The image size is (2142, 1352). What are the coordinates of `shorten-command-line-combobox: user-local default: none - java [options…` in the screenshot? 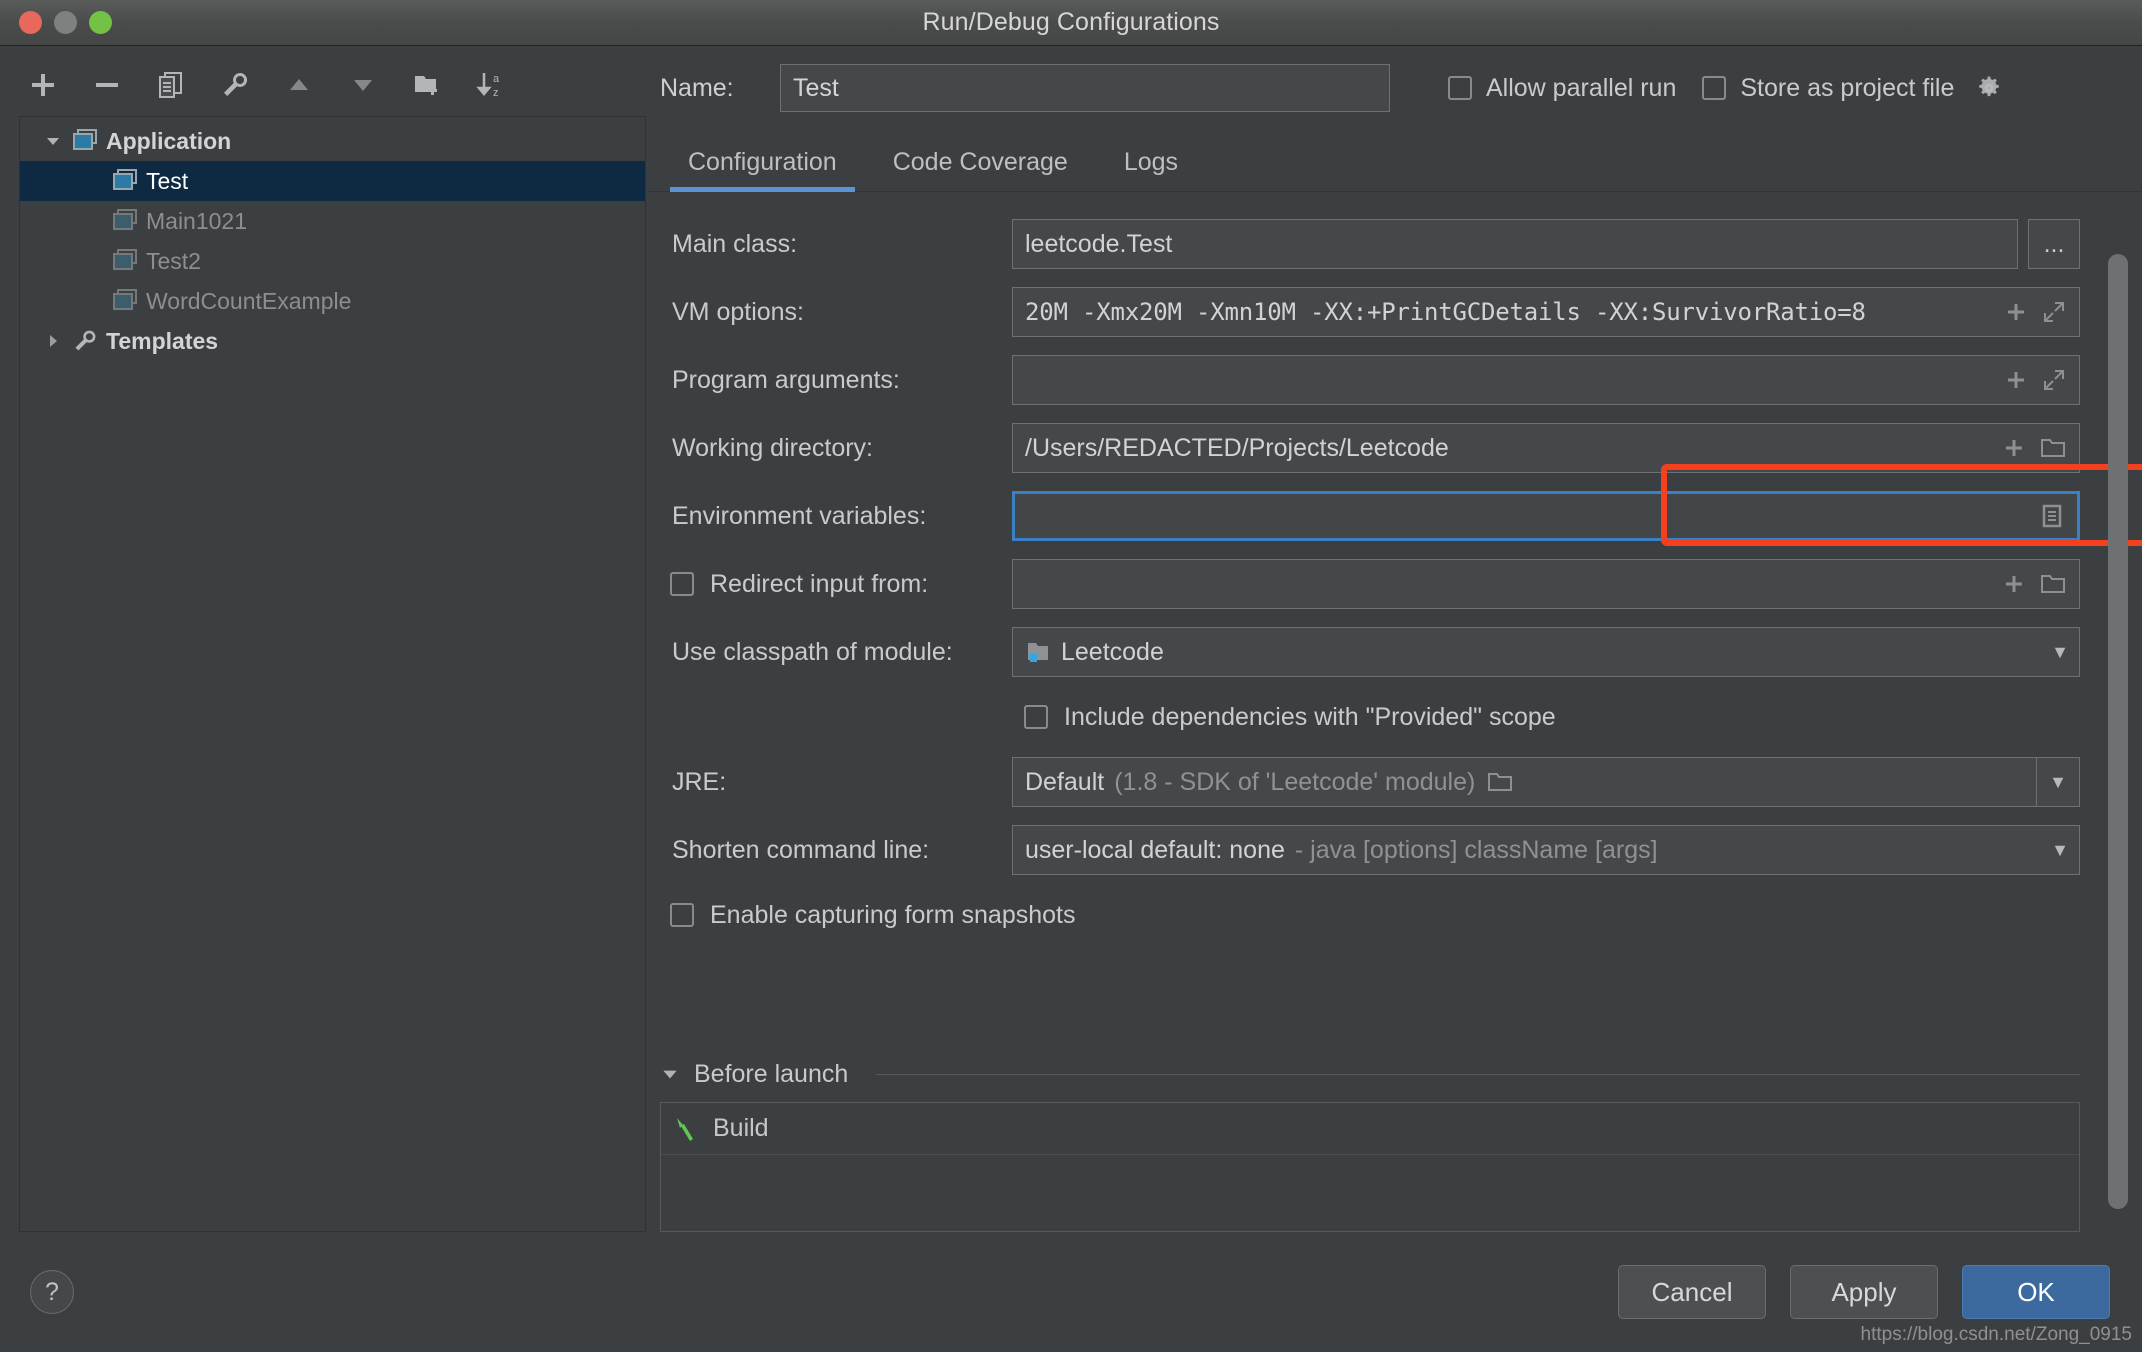 It's located at (1546, 850).